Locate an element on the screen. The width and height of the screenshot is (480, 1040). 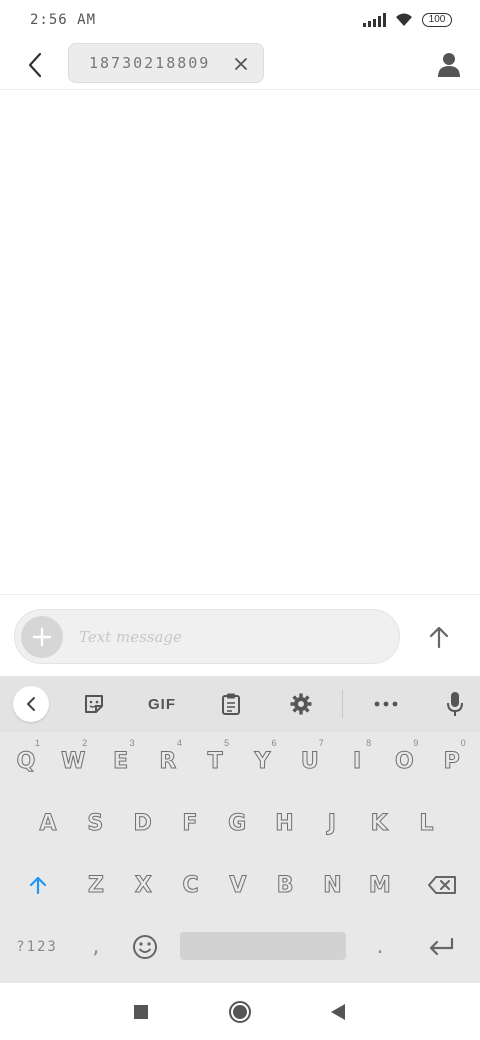
keyboard-toolbar: GIF is located at coordinates (240, 704).